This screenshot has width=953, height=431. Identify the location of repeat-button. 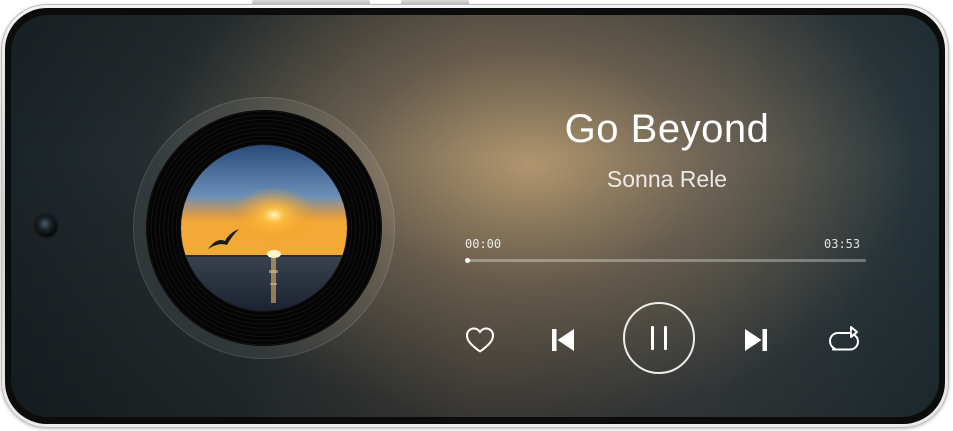
(844, 340).